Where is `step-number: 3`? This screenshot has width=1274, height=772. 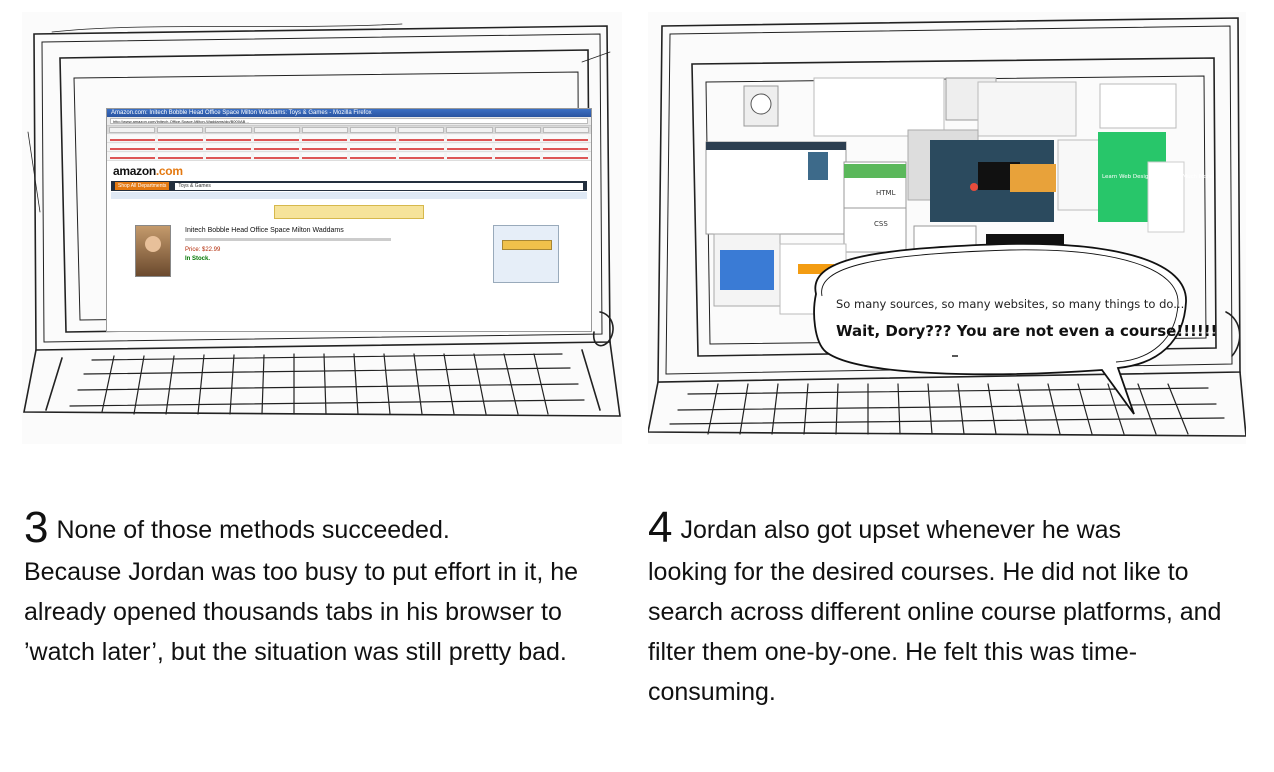
step-number: 3 is located at coordinates (36, 527).